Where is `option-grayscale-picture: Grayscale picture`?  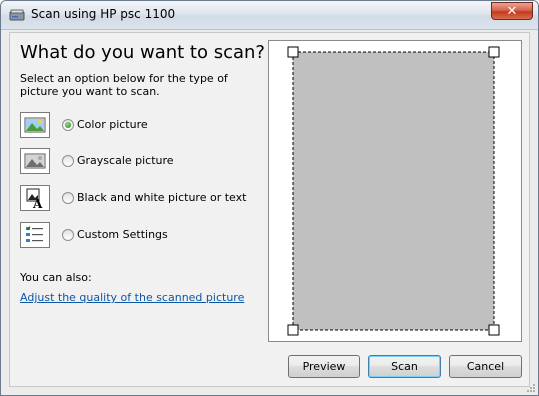 option-grayscale-picture: Grayscale picture is located at coordinates (140, 161).